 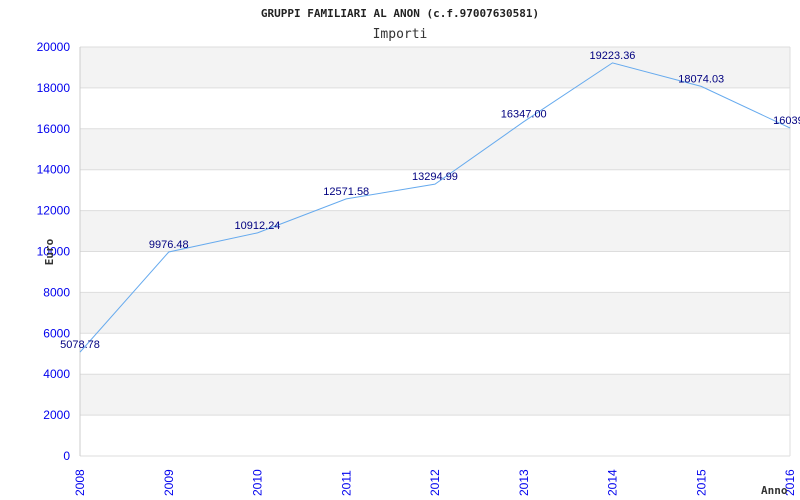 I want to click on data-label: 9976.48, so click(x=169, y=245).